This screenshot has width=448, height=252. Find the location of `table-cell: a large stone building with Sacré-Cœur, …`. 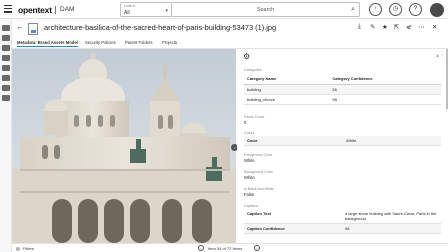

table-cell: a large stone building with Sacré-Cœur, … is located at coordinates (391, 216).